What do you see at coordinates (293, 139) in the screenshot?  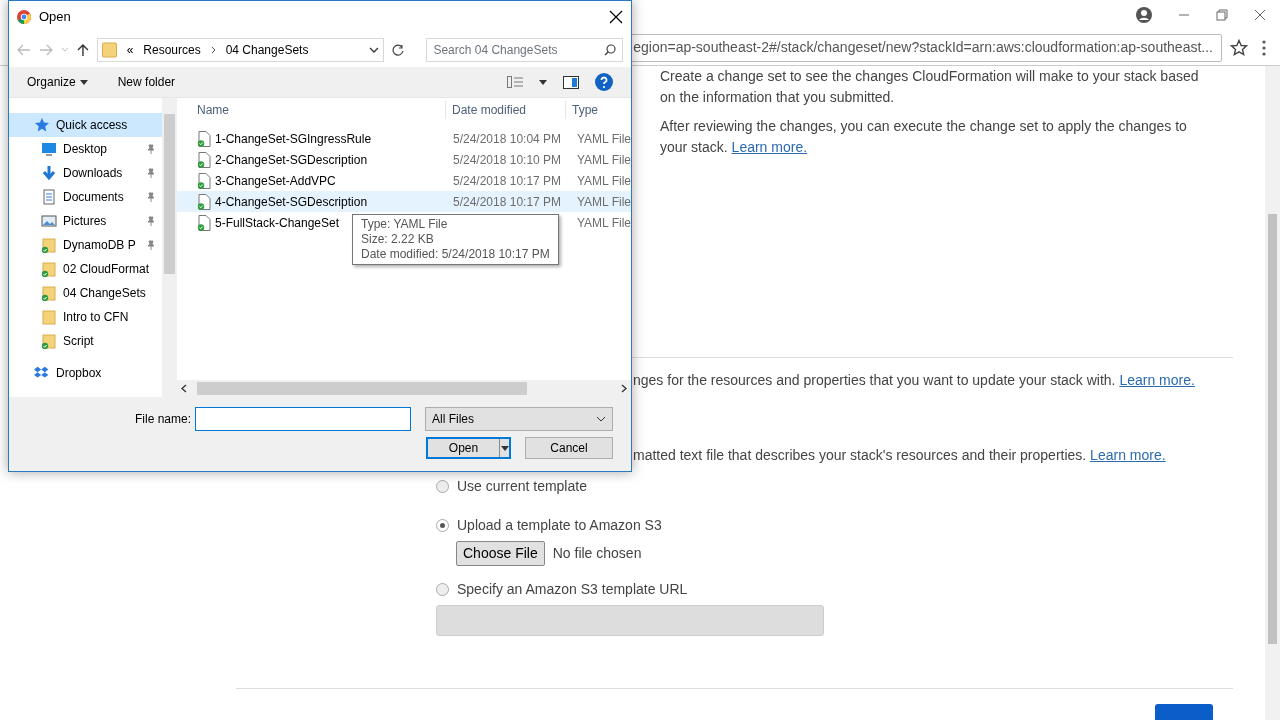 I see `file-name: 1-ChangeSet-SGIngressRule` at bounding box center [293, 139].